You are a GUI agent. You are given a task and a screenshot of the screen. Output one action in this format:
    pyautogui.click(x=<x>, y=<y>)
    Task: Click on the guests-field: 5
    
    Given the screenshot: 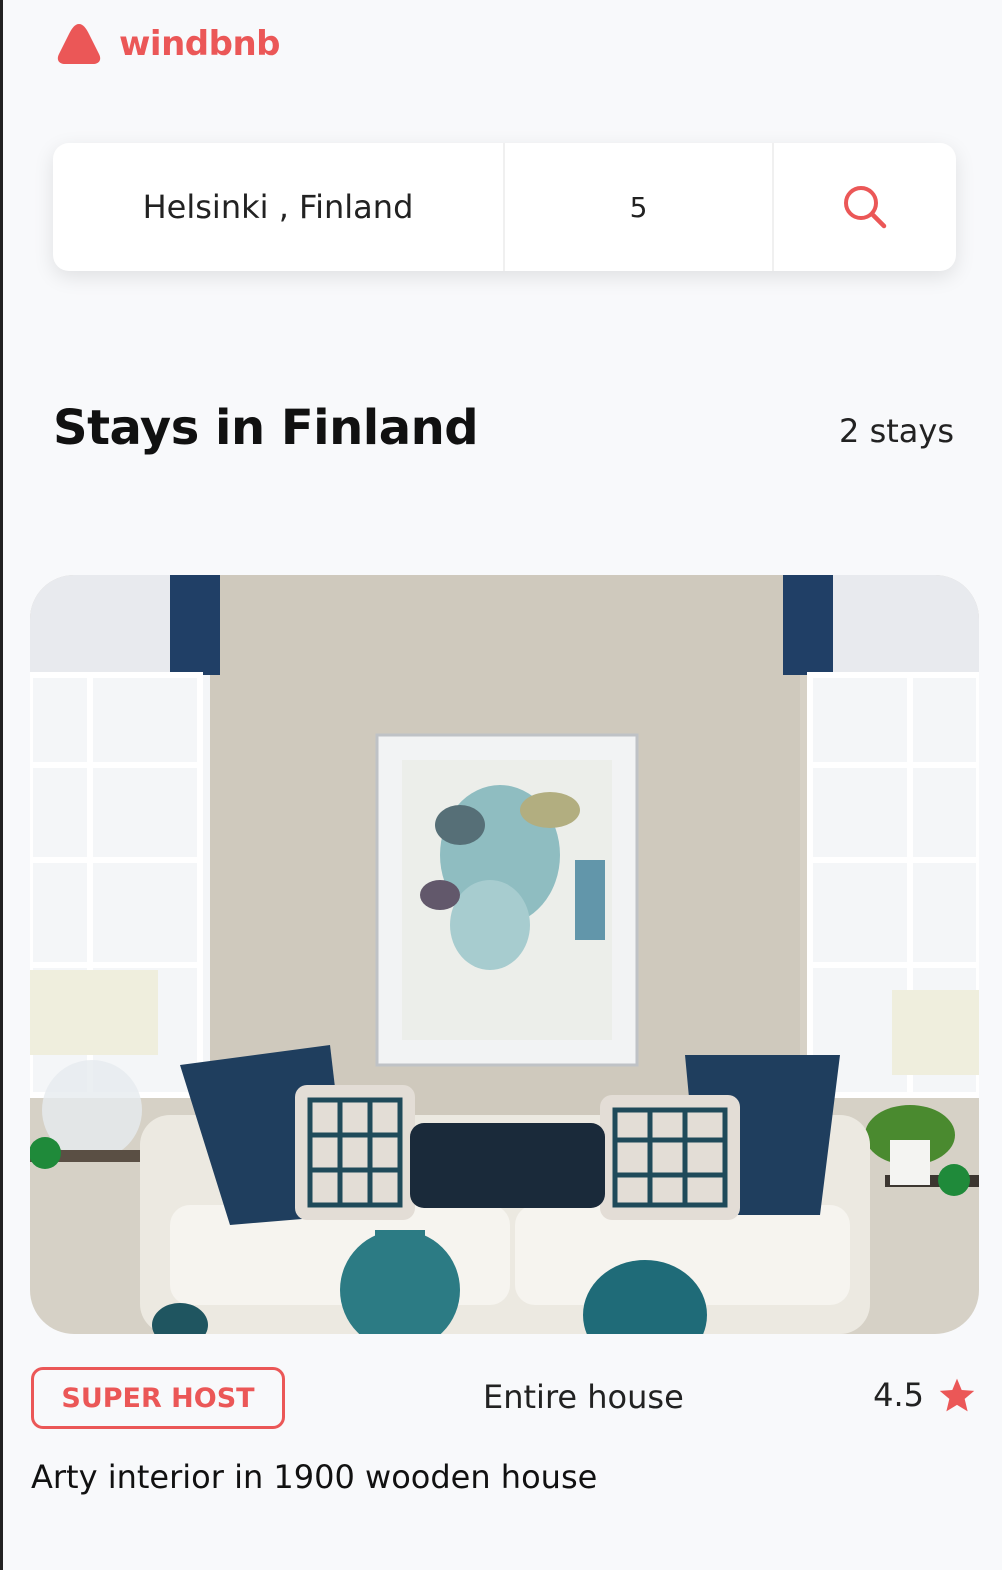 What is the action you would take?
    pyautogui.click(x=639, y=207)
    